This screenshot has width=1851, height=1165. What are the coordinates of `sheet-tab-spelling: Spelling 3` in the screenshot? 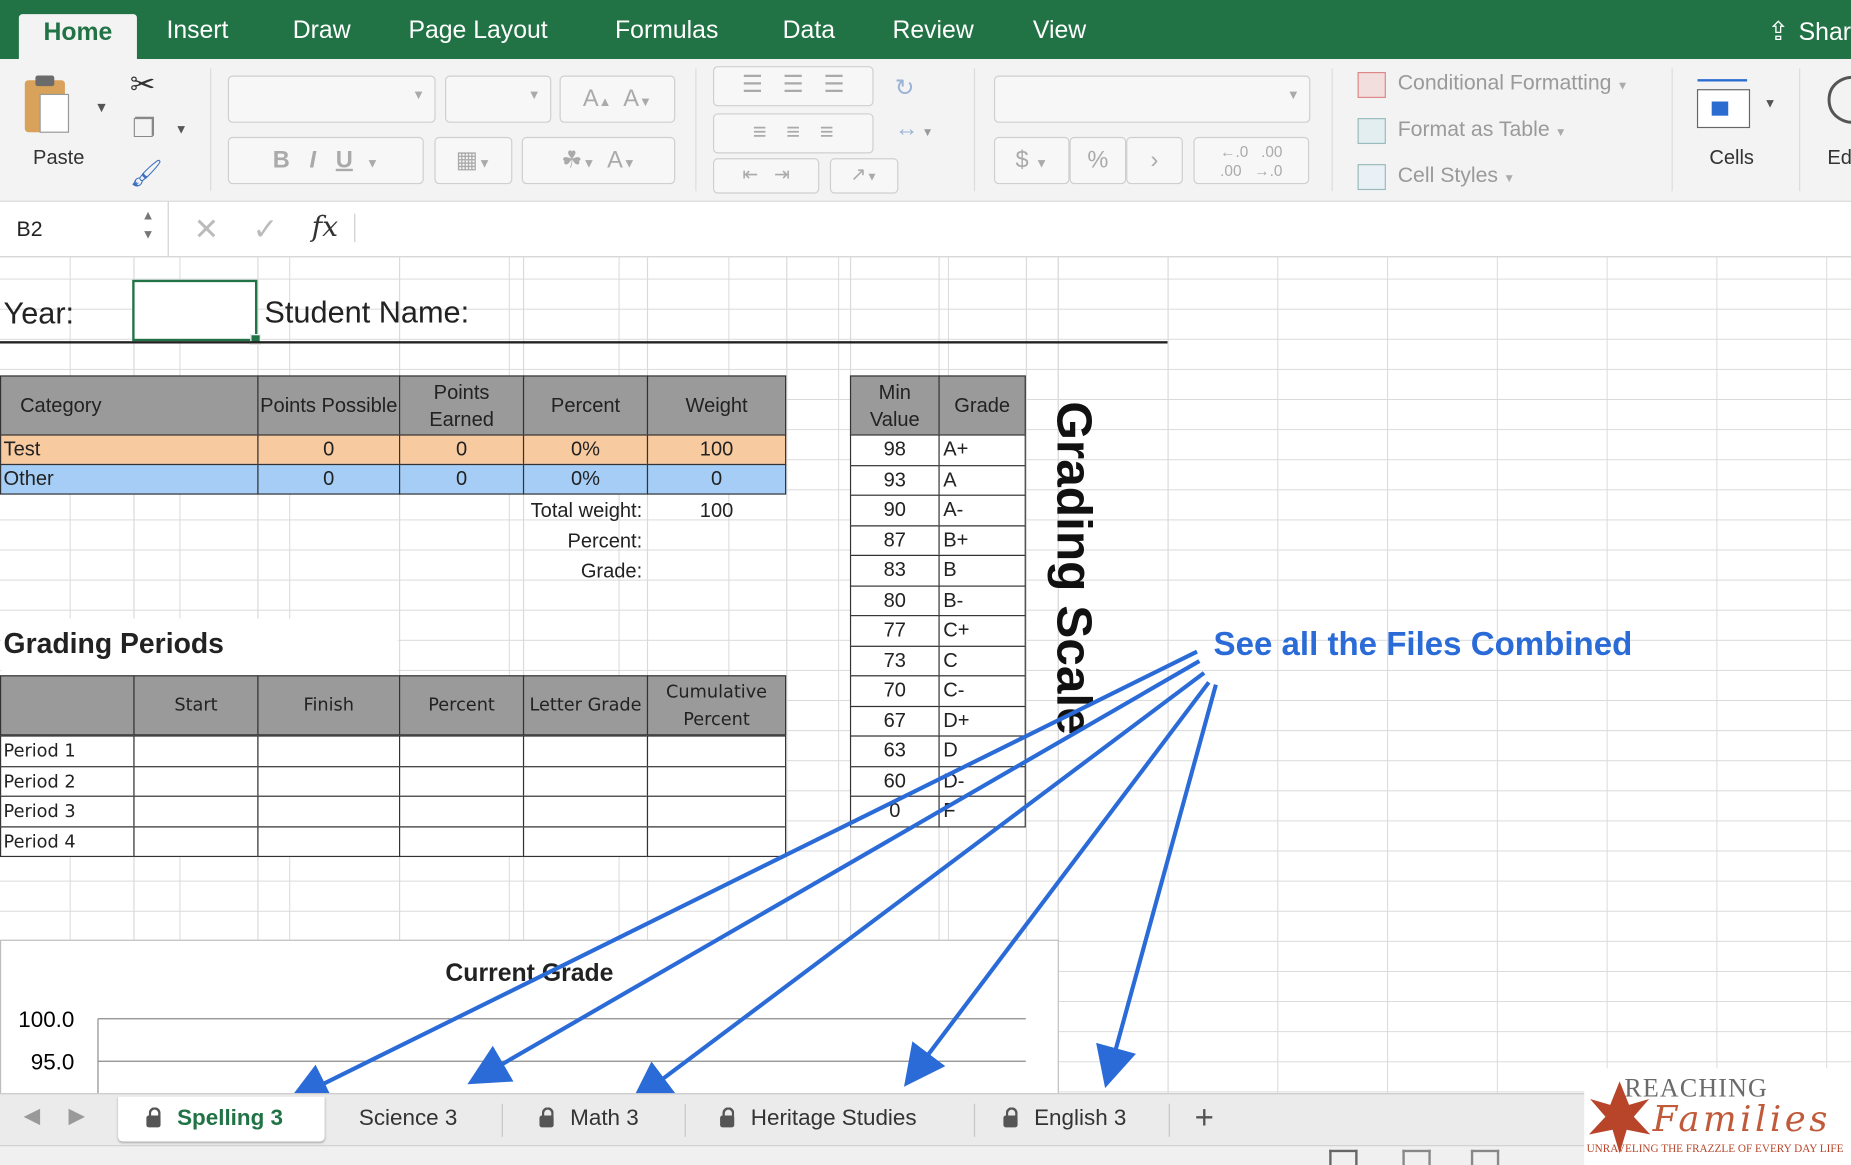 It's located at (221, 1119).